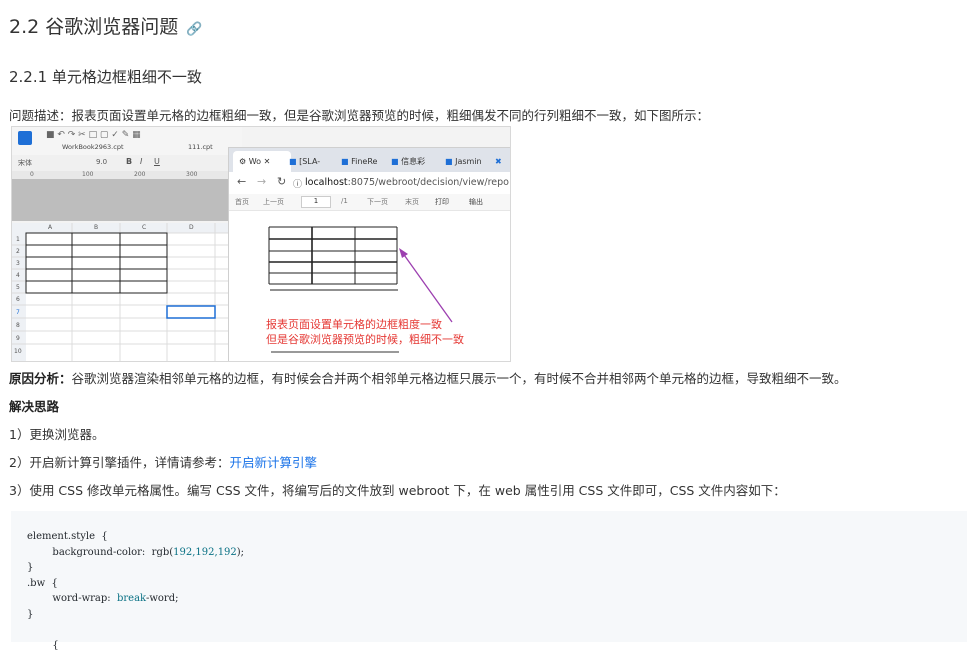 The width and height of the screenshot is (967, 653). I want to click on annotation-line-1: 报表页面设置单元格的边框粗度一致, so click(354, 324).